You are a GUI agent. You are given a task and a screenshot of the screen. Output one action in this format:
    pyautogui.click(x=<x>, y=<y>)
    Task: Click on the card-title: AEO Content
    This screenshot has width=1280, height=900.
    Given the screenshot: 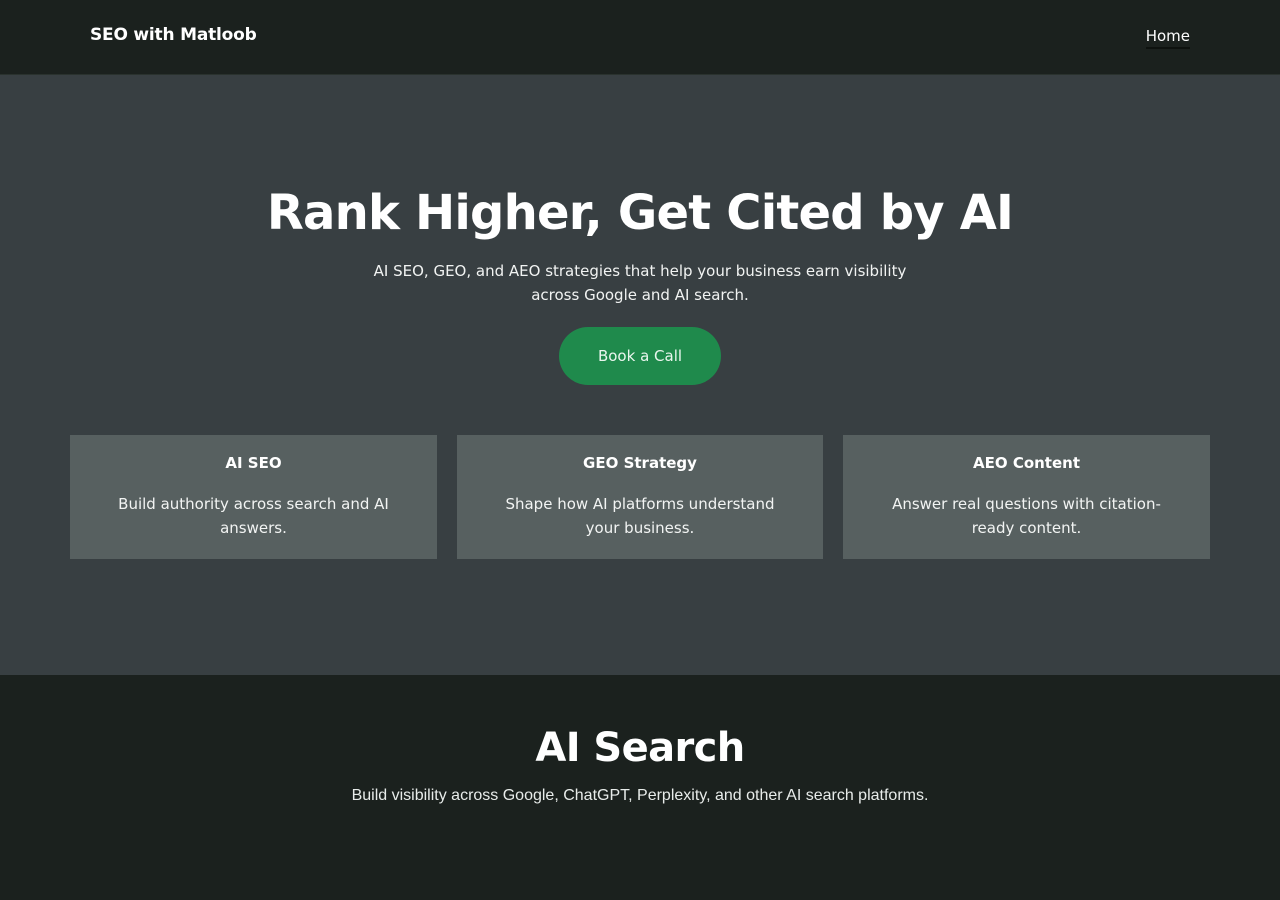 What is the action you would take?
    pyautogui.click(x=1026, y=463)
    